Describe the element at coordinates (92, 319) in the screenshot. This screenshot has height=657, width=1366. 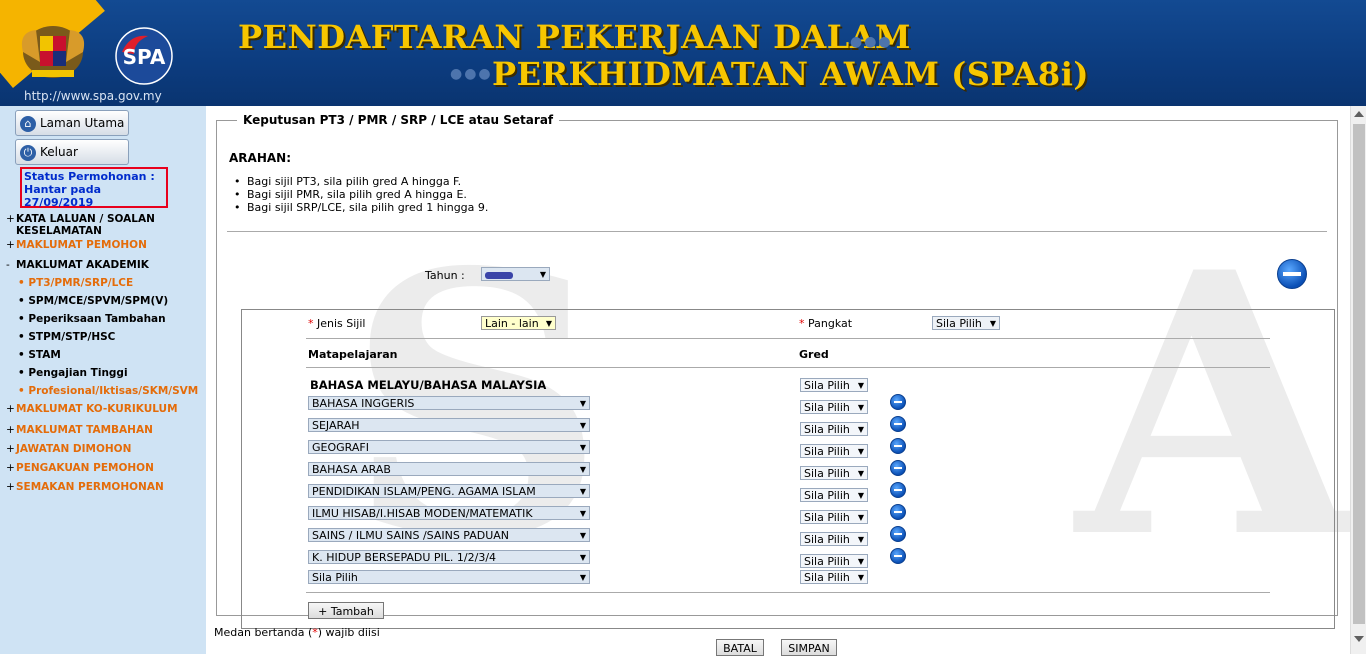
I see `sidebar-subitem-peperiksaan-tambahan: • Peperiksaan Tambahan` at that location.